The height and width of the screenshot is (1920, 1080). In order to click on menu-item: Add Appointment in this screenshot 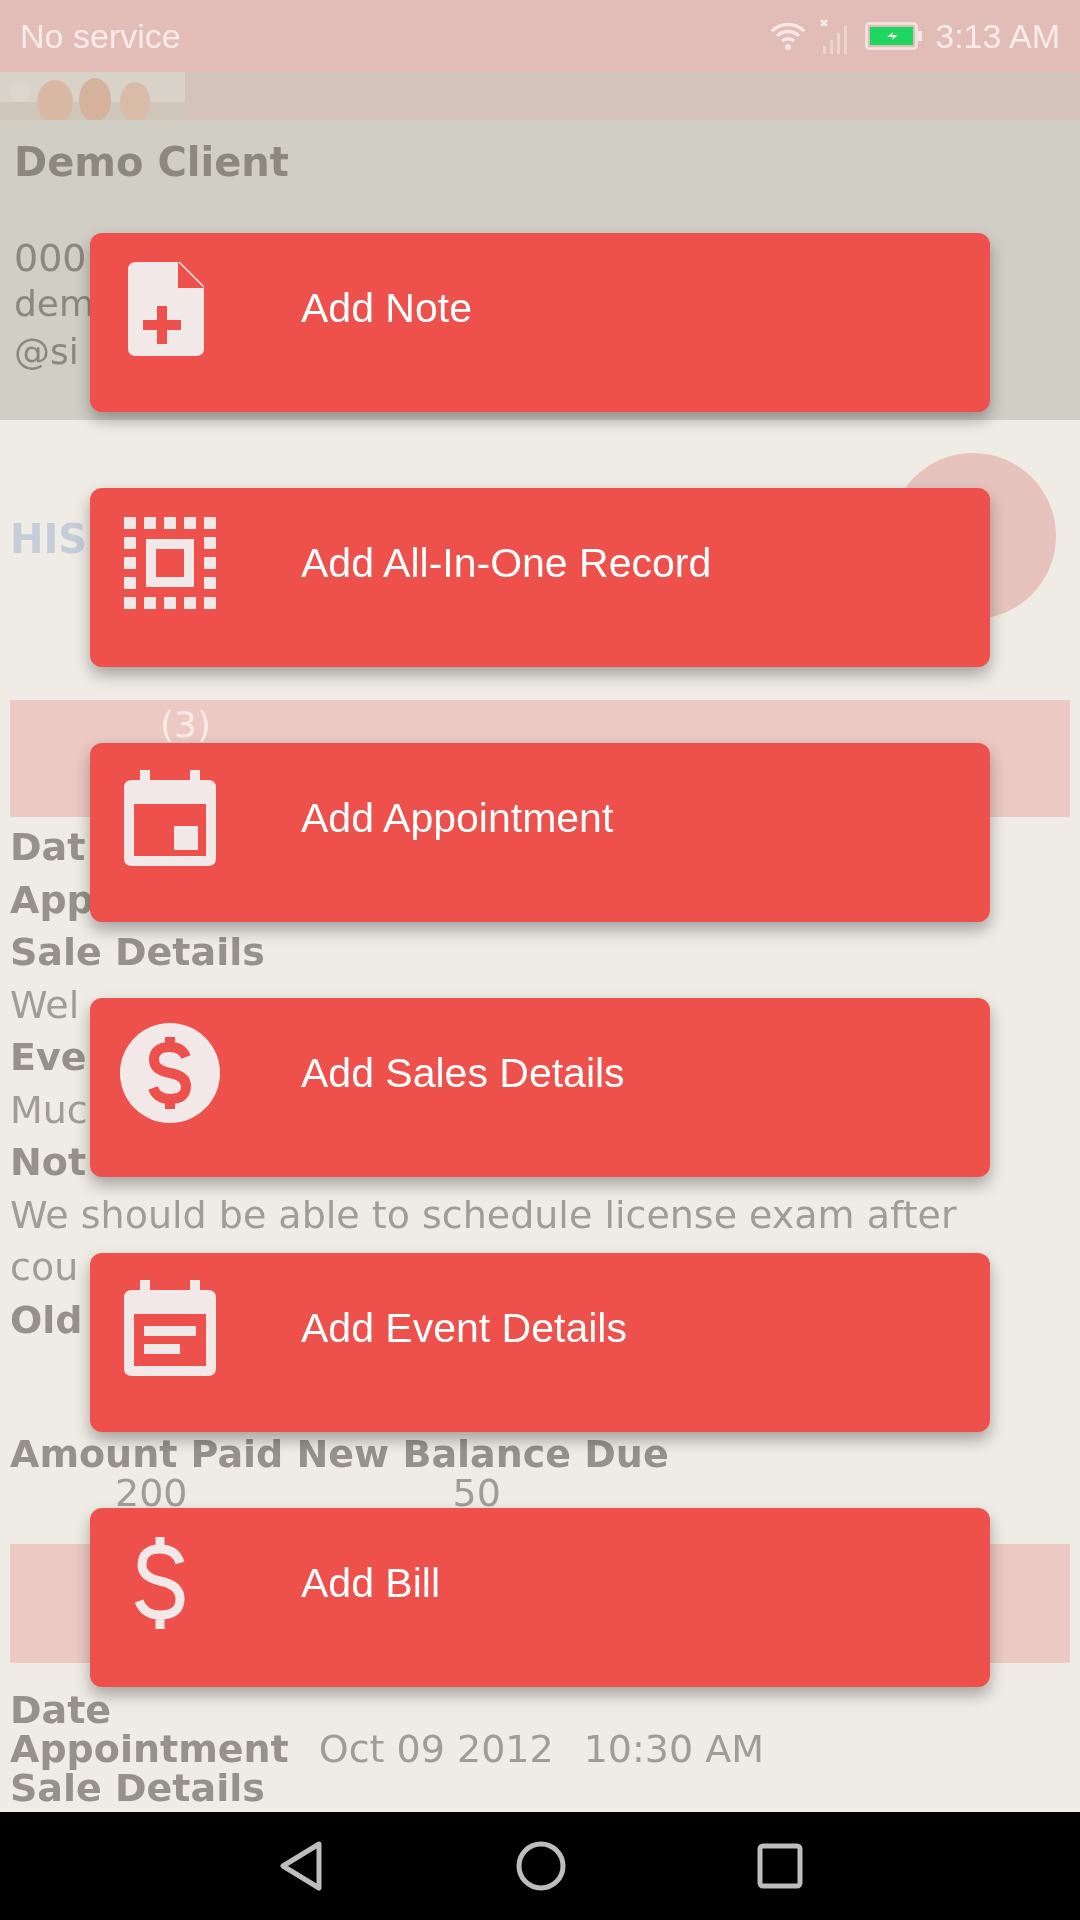, I will do `click(540, 832)`.